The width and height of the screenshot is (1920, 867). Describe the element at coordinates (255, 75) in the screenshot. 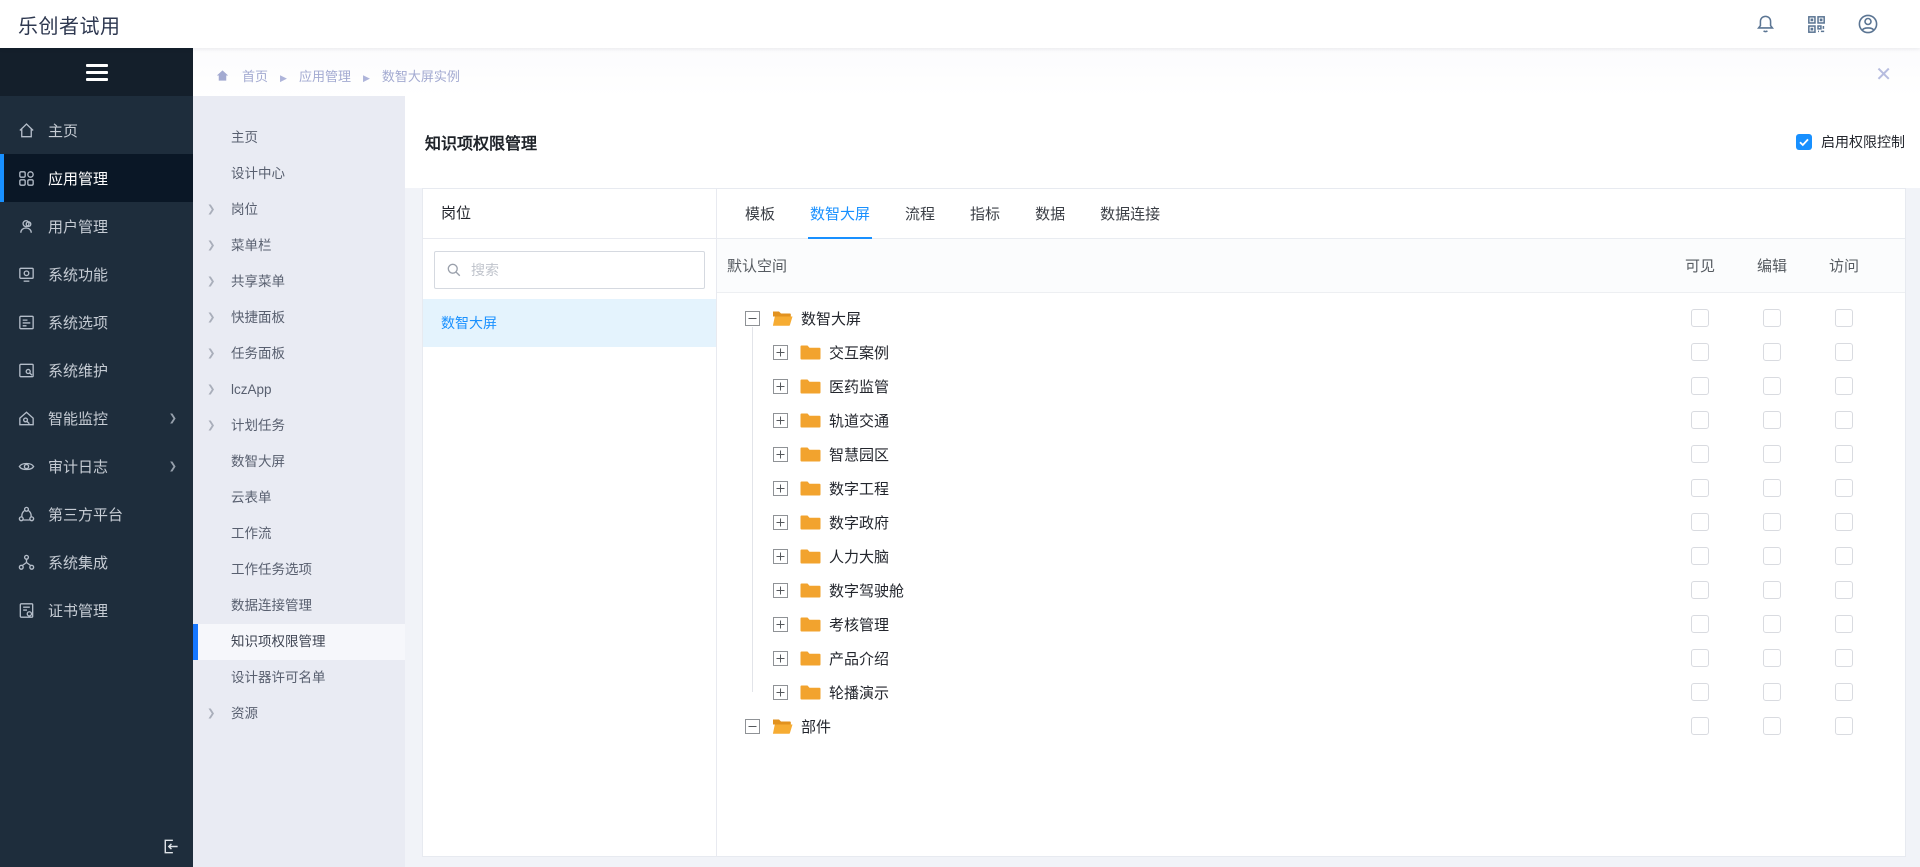

I see `breadcrumb-item: 首页` at that location.